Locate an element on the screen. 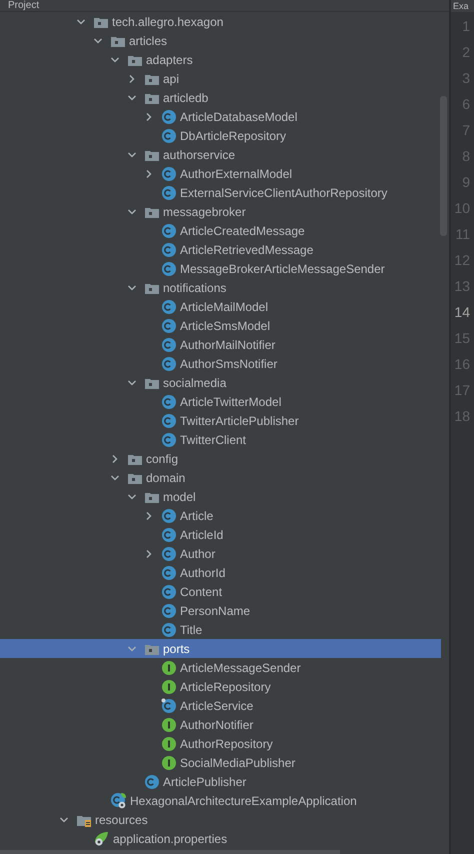 This screenshot has height=854, width=474. tree-row: notifications is located at coordinates (224, 287).